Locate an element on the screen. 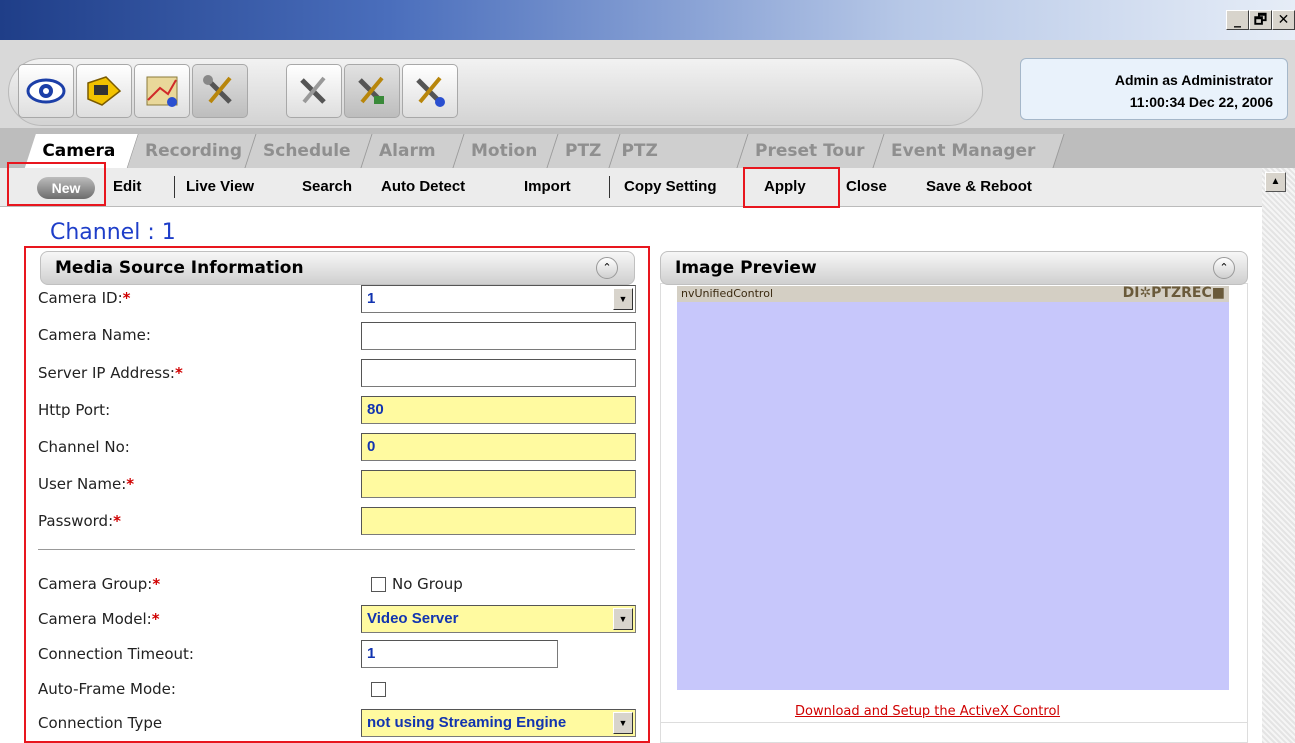 The width and height of the screenshot is (1295, 743). channel-no-input: 0 is located at coordinates (498, 447).